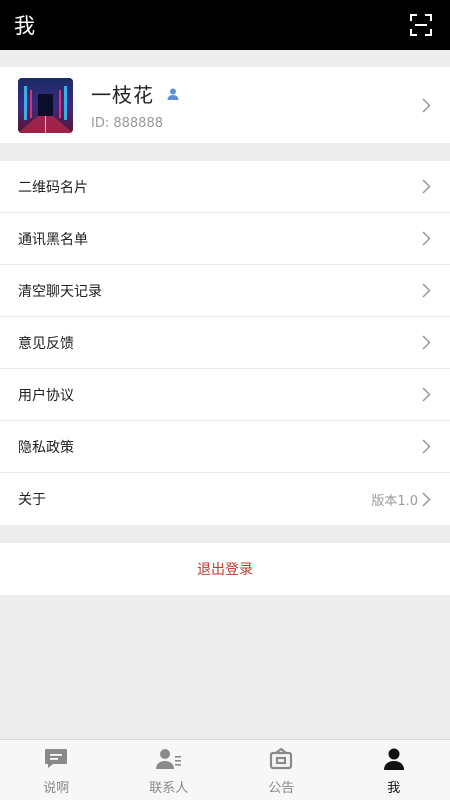 This screenshot has height=800, width=450. I want to click on logout-label: 退出登录, so click(225, 570).